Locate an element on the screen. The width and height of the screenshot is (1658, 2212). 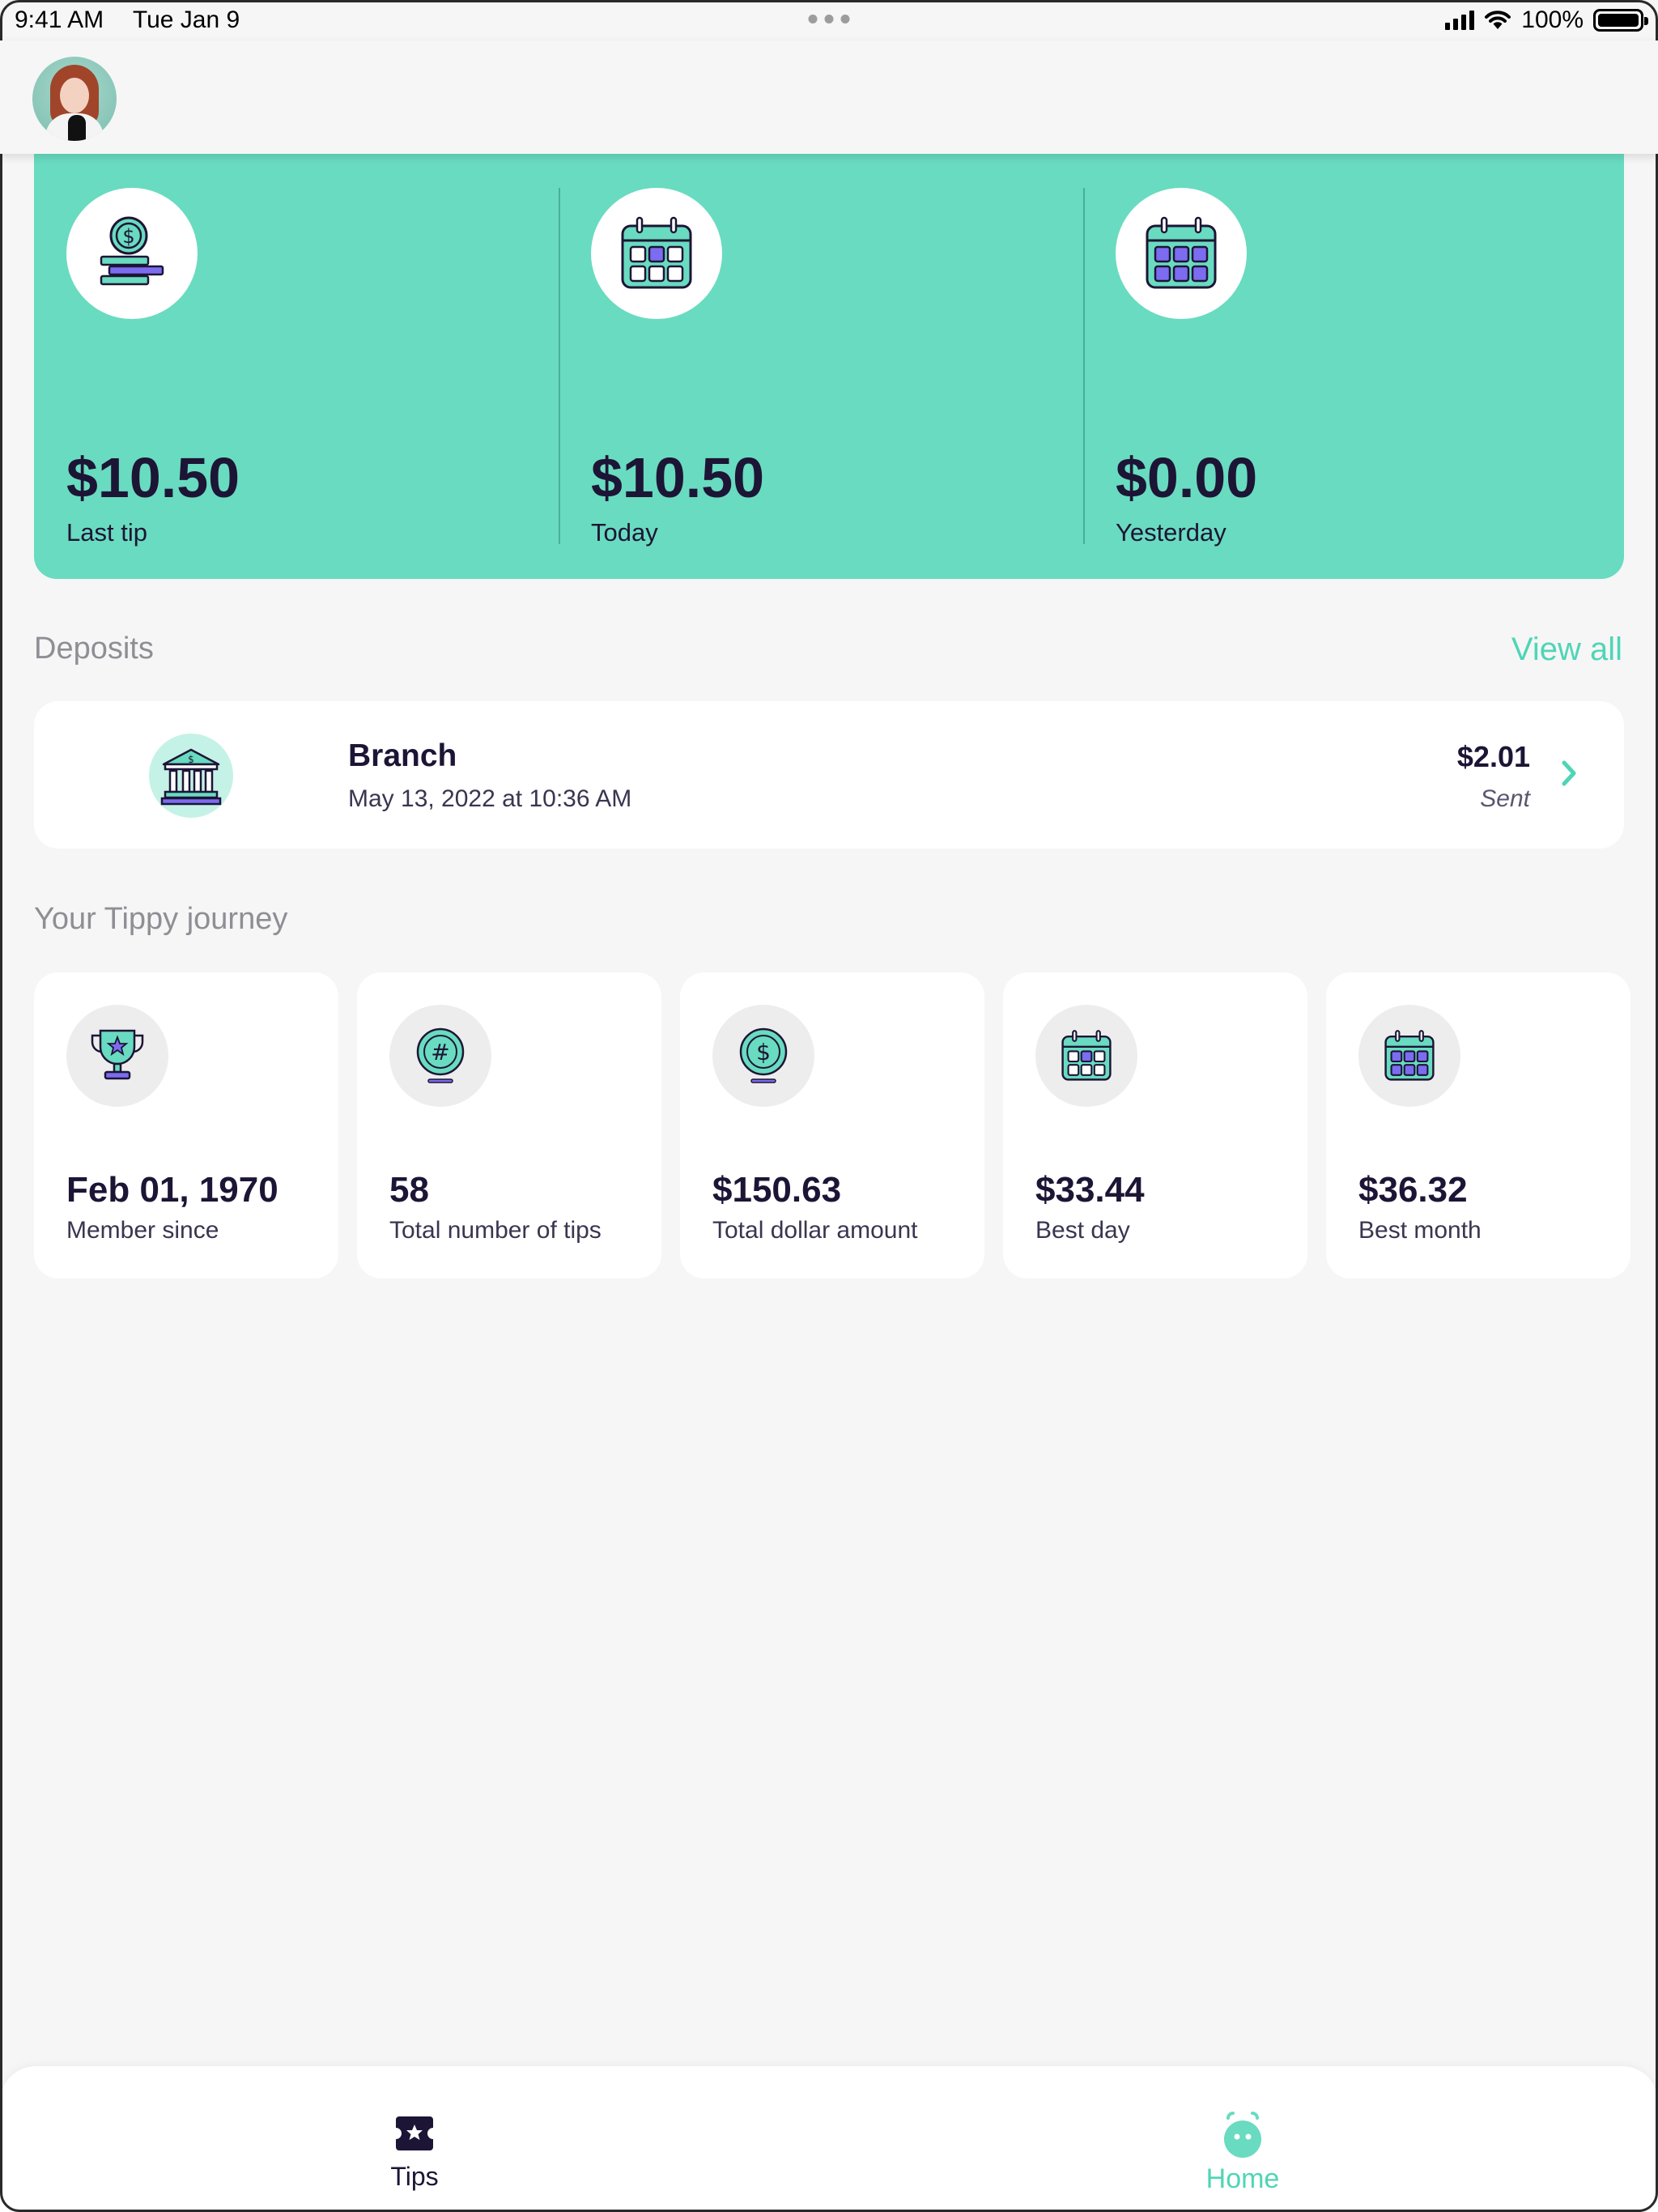
journey-card-best-month: $36.32 Best month is located at coordinates (1478, 1125).